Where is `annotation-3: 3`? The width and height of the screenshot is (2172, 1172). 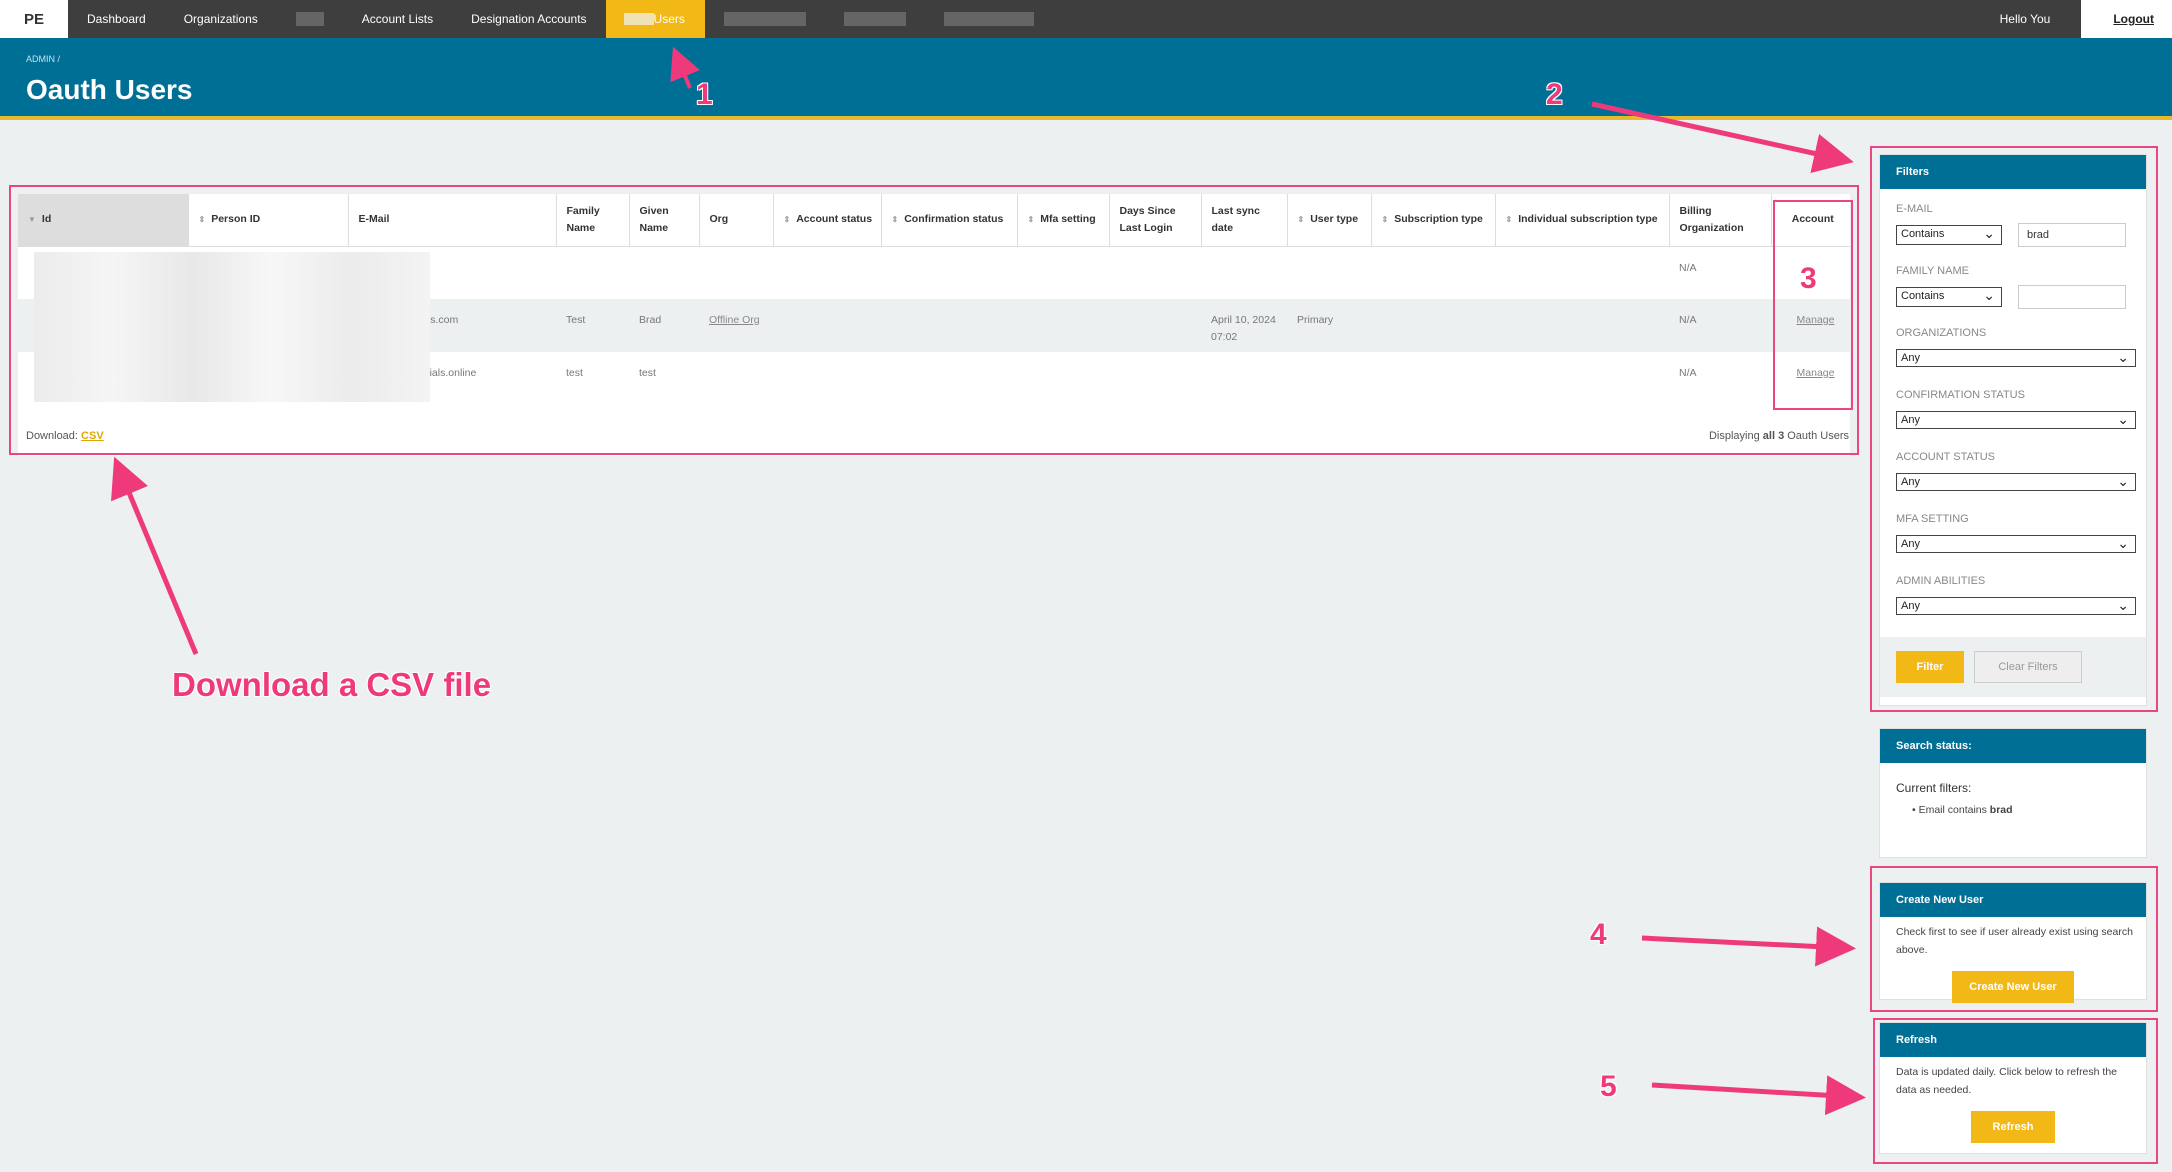 annotation-3: 3 is located at coordinates (1808, 278).